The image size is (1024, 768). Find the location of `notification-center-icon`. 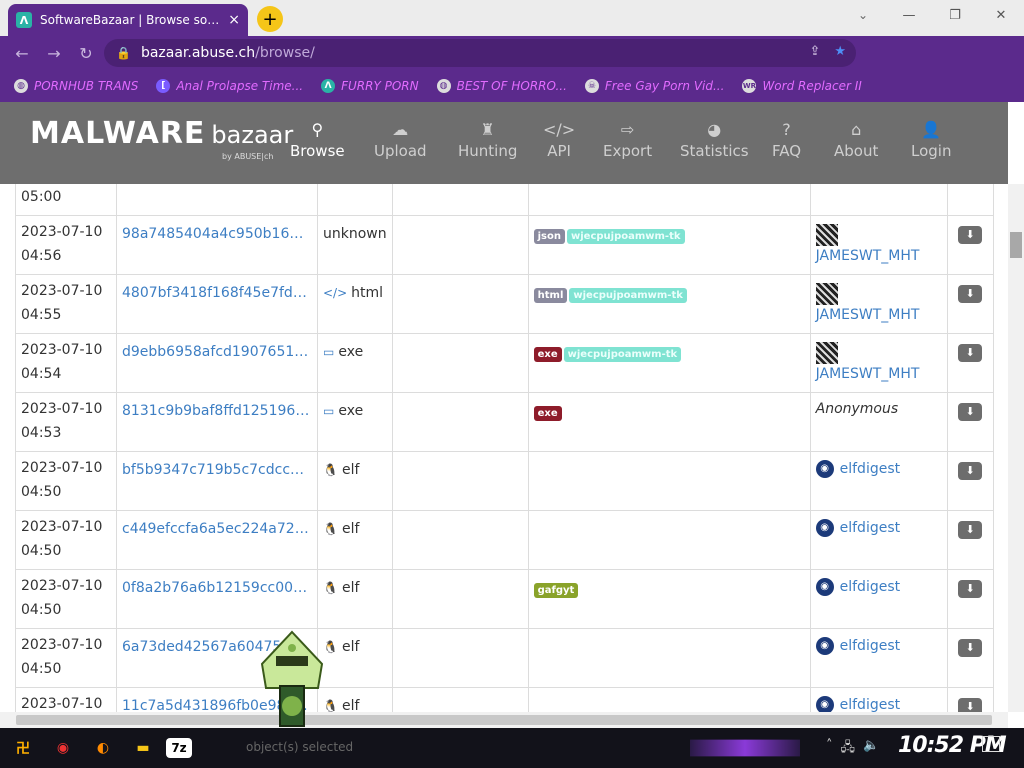

notification-center-icon is located at coordinates (991, 744).